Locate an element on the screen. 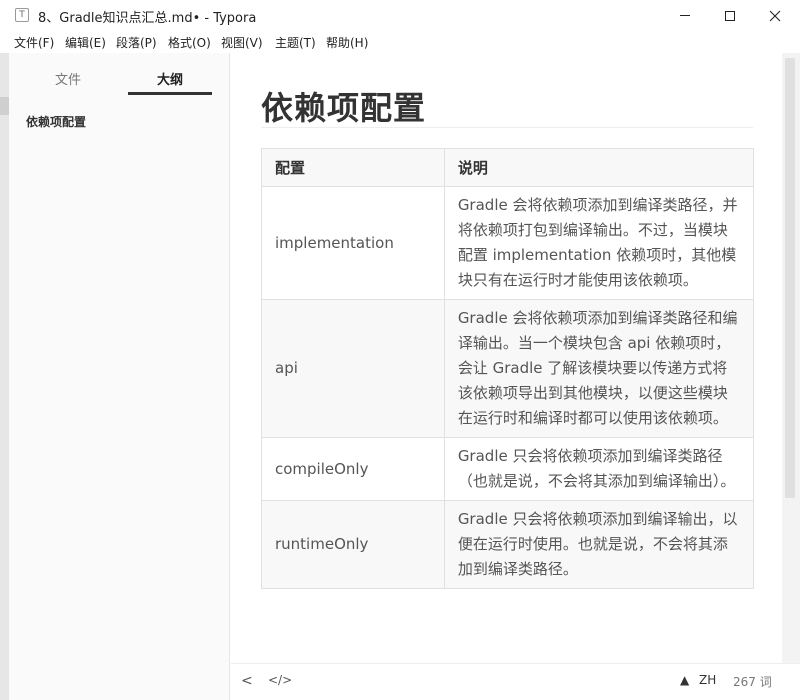  status-bar: < </> ▲ ZH 267 词 is located at coordinates (515, 681).